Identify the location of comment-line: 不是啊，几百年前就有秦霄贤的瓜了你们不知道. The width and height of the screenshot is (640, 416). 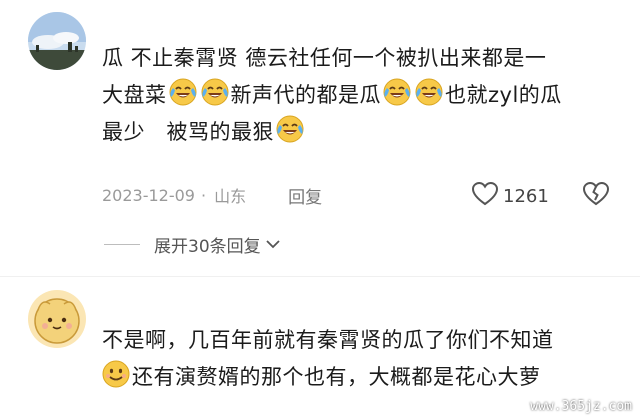
(364, 340).